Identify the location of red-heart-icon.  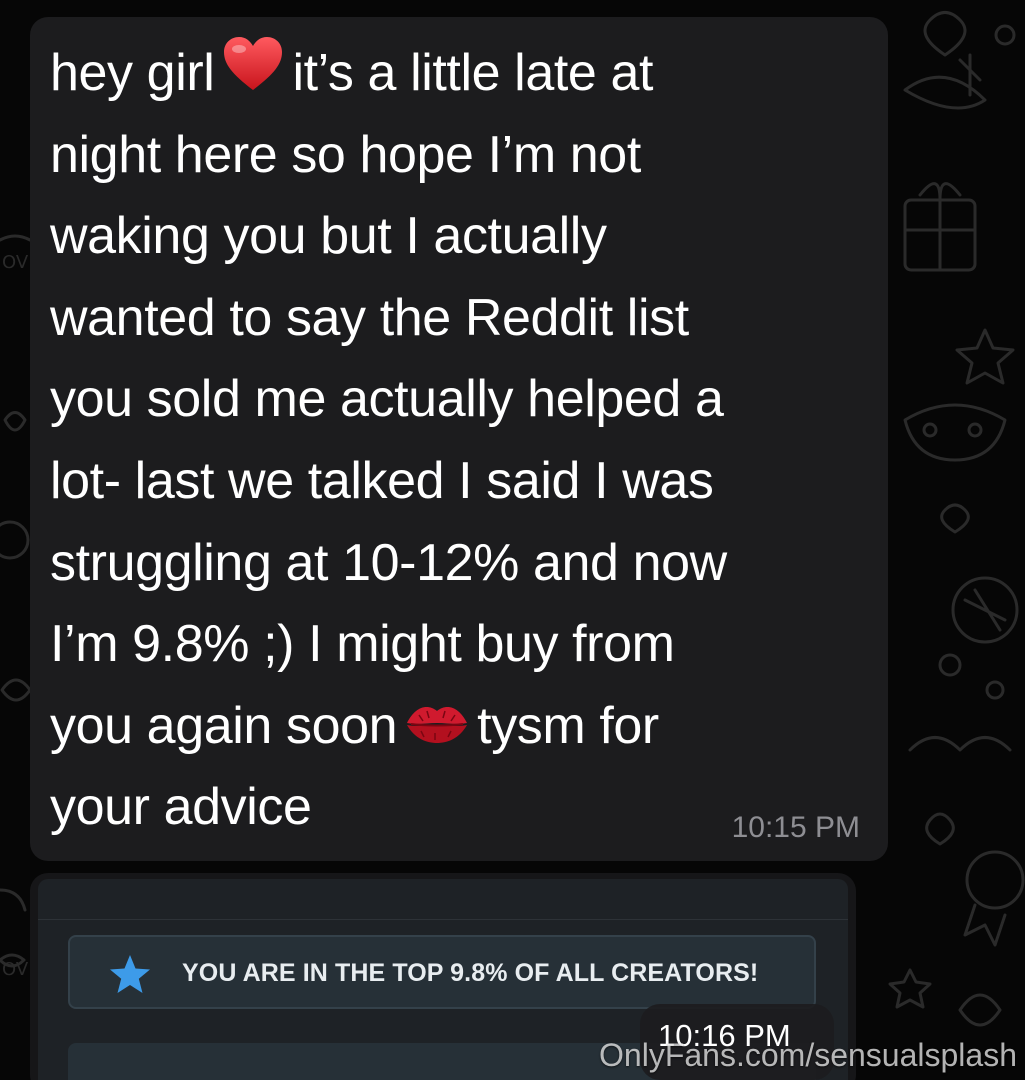
(253, 76).